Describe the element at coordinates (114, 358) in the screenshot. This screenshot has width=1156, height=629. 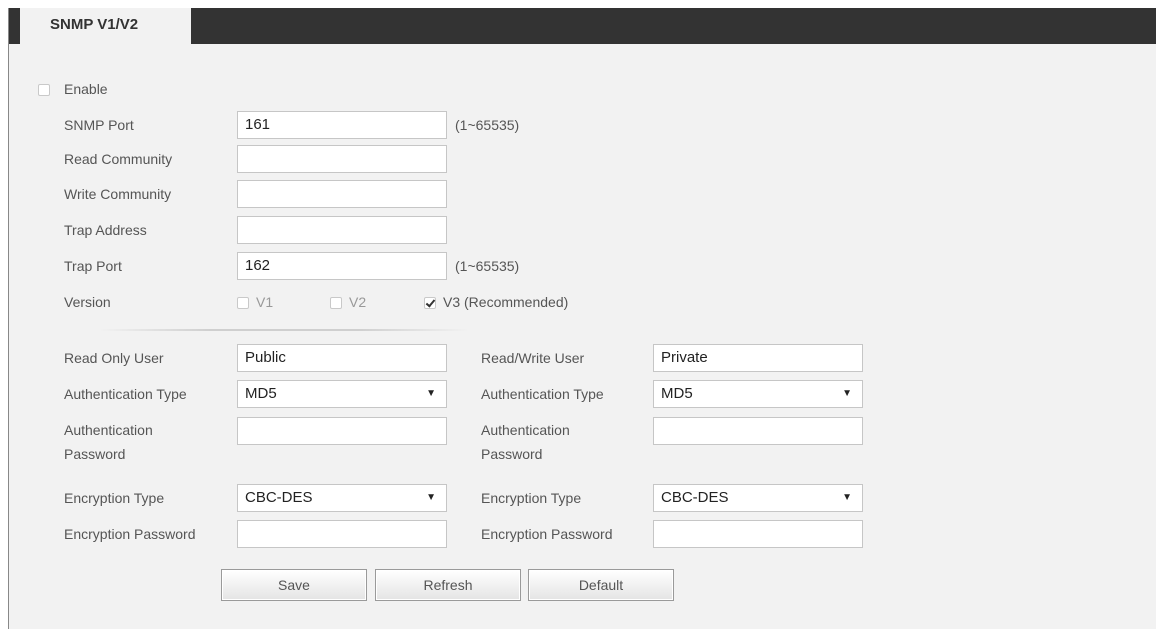
I see `read-only-user-label: Read Only User` at that location.